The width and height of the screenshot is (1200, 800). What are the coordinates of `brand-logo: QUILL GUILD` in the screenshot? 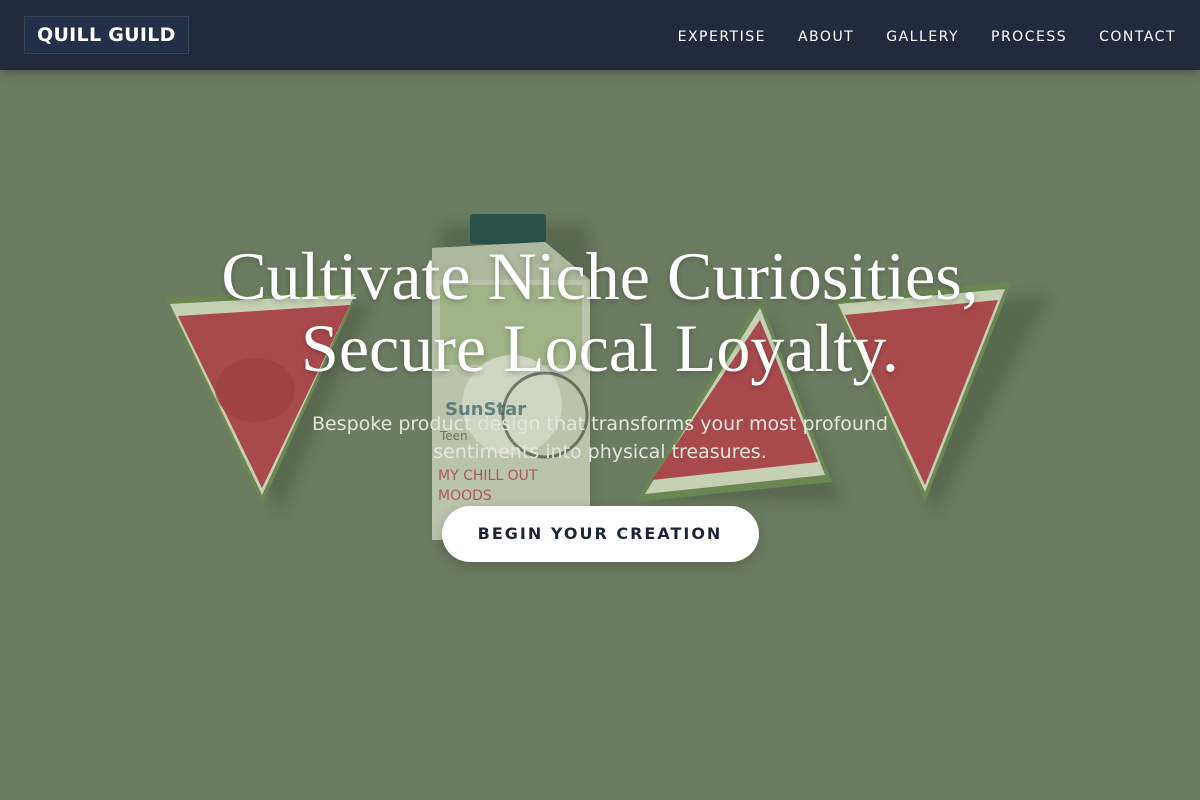 It's located at (106, 35).